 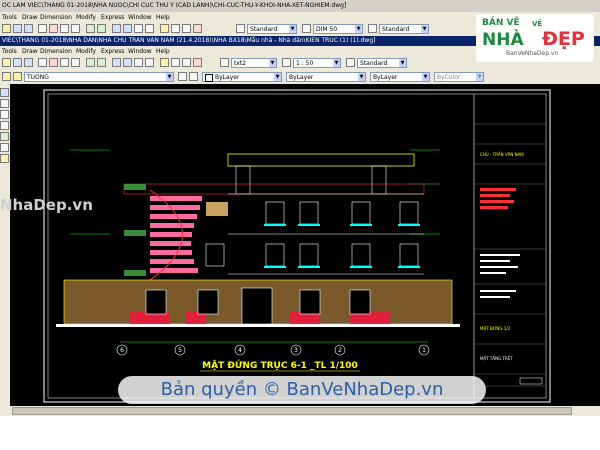 I want to click on layer-previous-icon, so click(x=193, y=76).